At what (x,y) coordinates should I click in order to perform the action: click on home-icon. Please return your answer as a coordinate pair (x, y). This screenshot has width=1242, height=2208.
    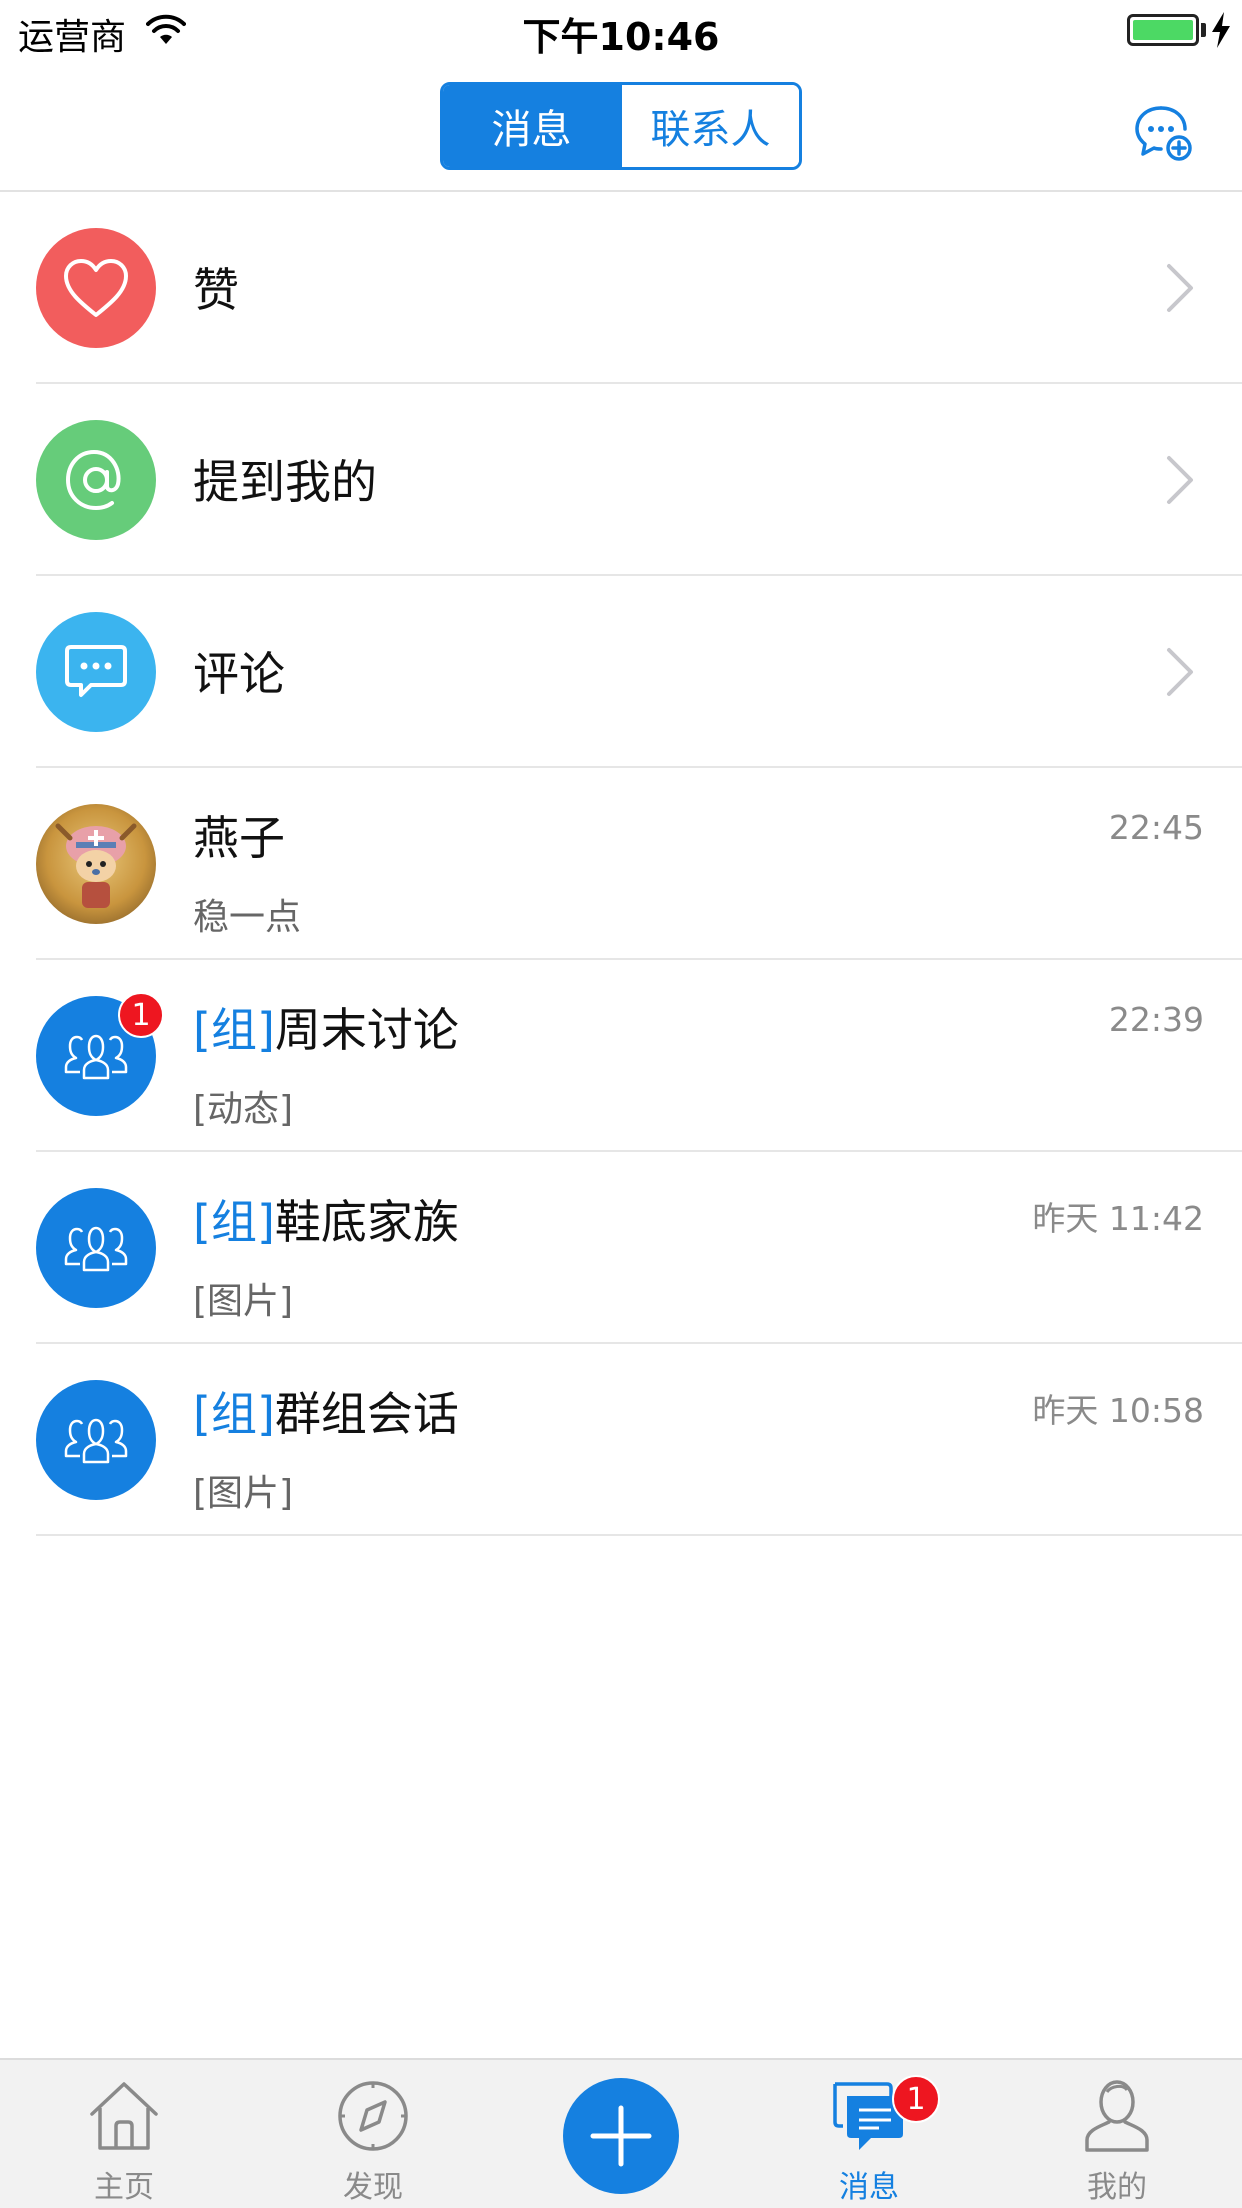
    Looking at the image, I should click on (124, 2116).